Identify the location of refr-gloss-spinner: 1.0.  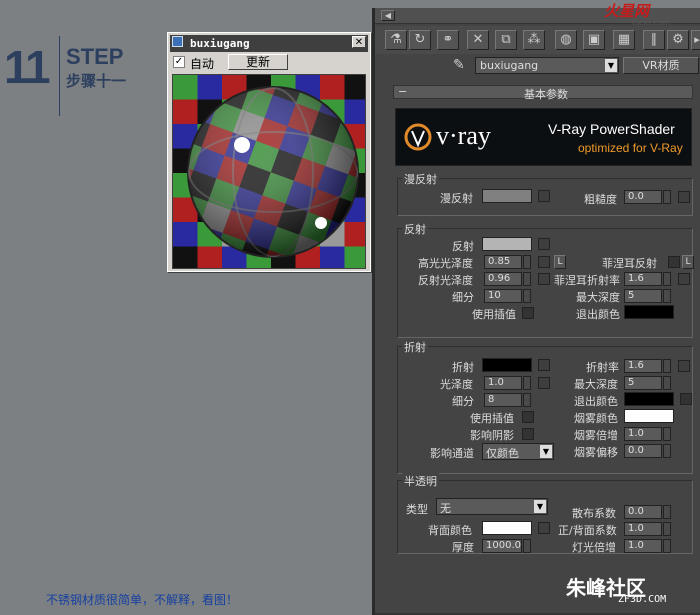
(503, 383).